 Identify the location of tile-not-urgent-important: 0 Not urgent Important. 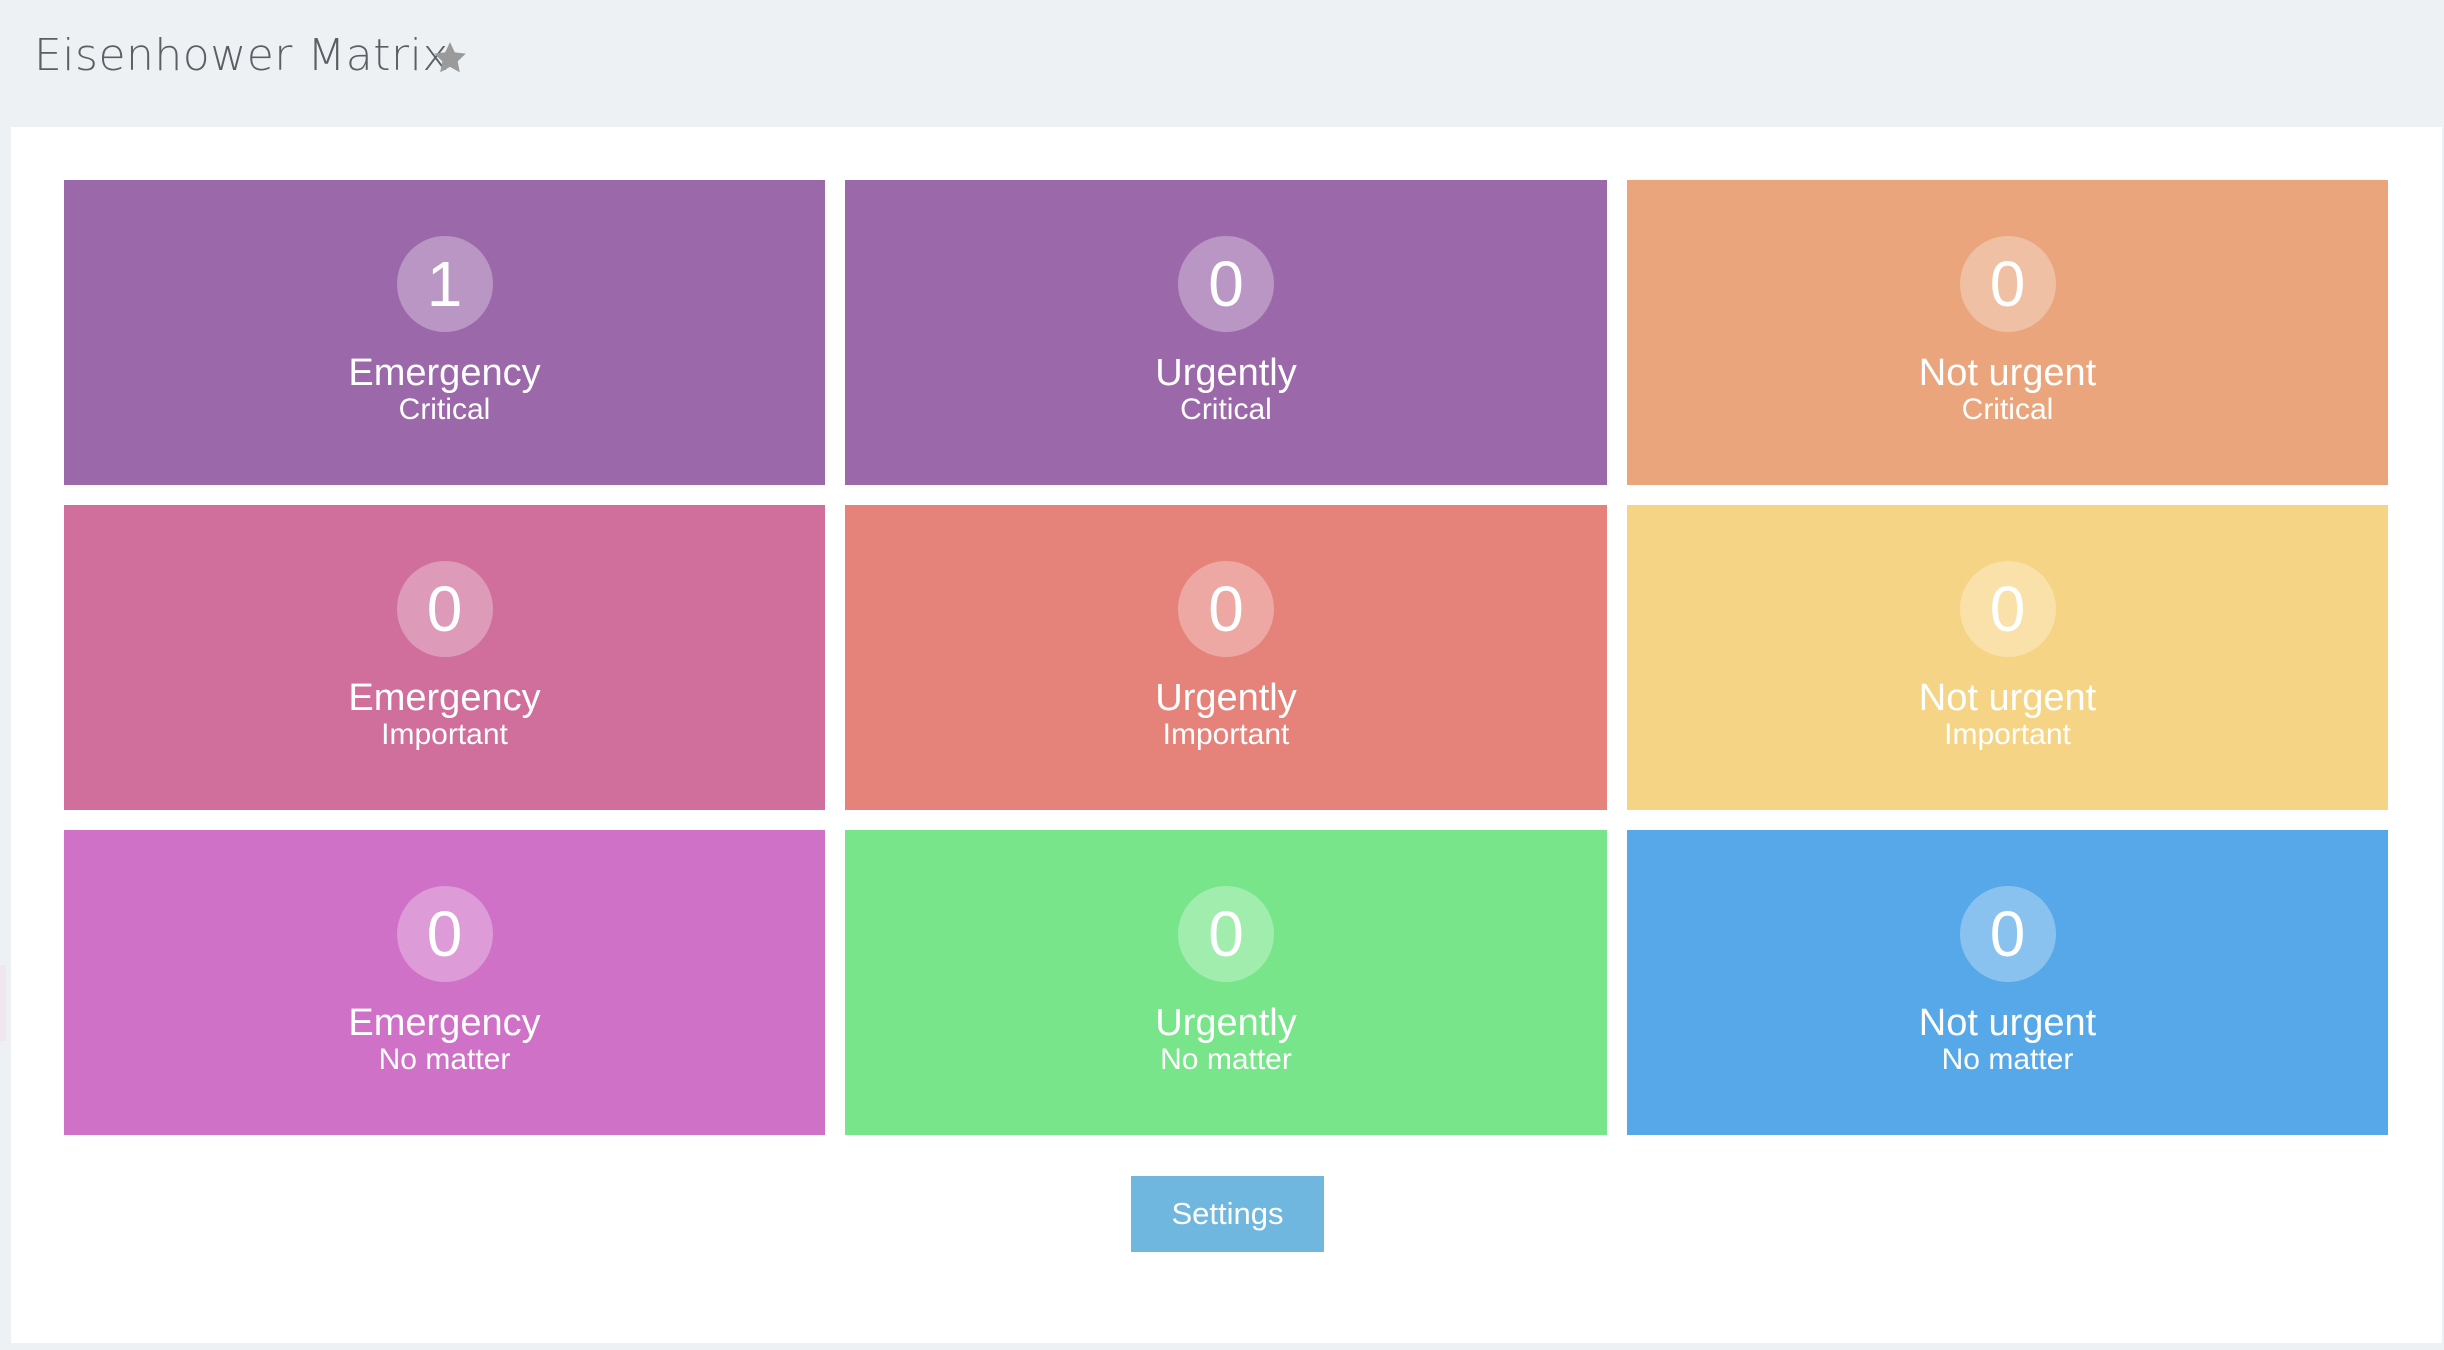
(2007, 657).